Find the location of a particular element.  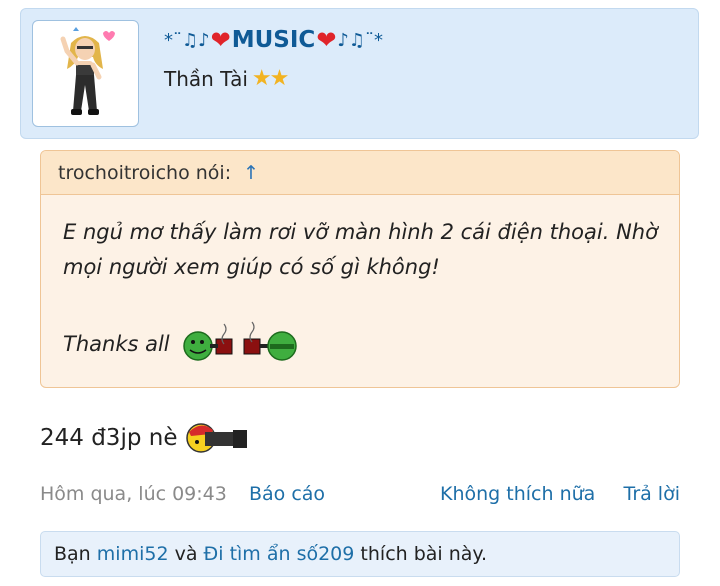

quote-header: trochoitroicho nói: ↑ is located at coordinates (360, 173).